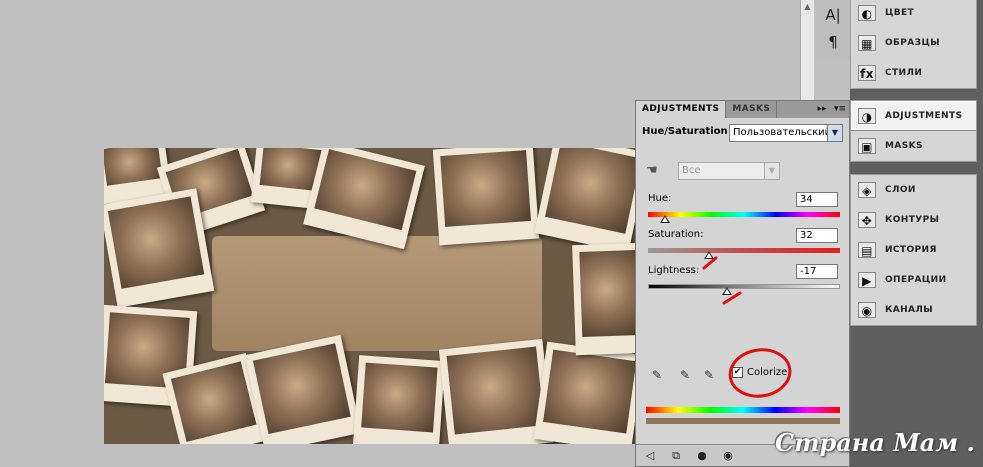 This screenshot has height=467, width=983. What do you see at coordinates (657, 375) in the screenshot?
I see `eyedropper-icon: ✎` at bounding box center [657, 375].